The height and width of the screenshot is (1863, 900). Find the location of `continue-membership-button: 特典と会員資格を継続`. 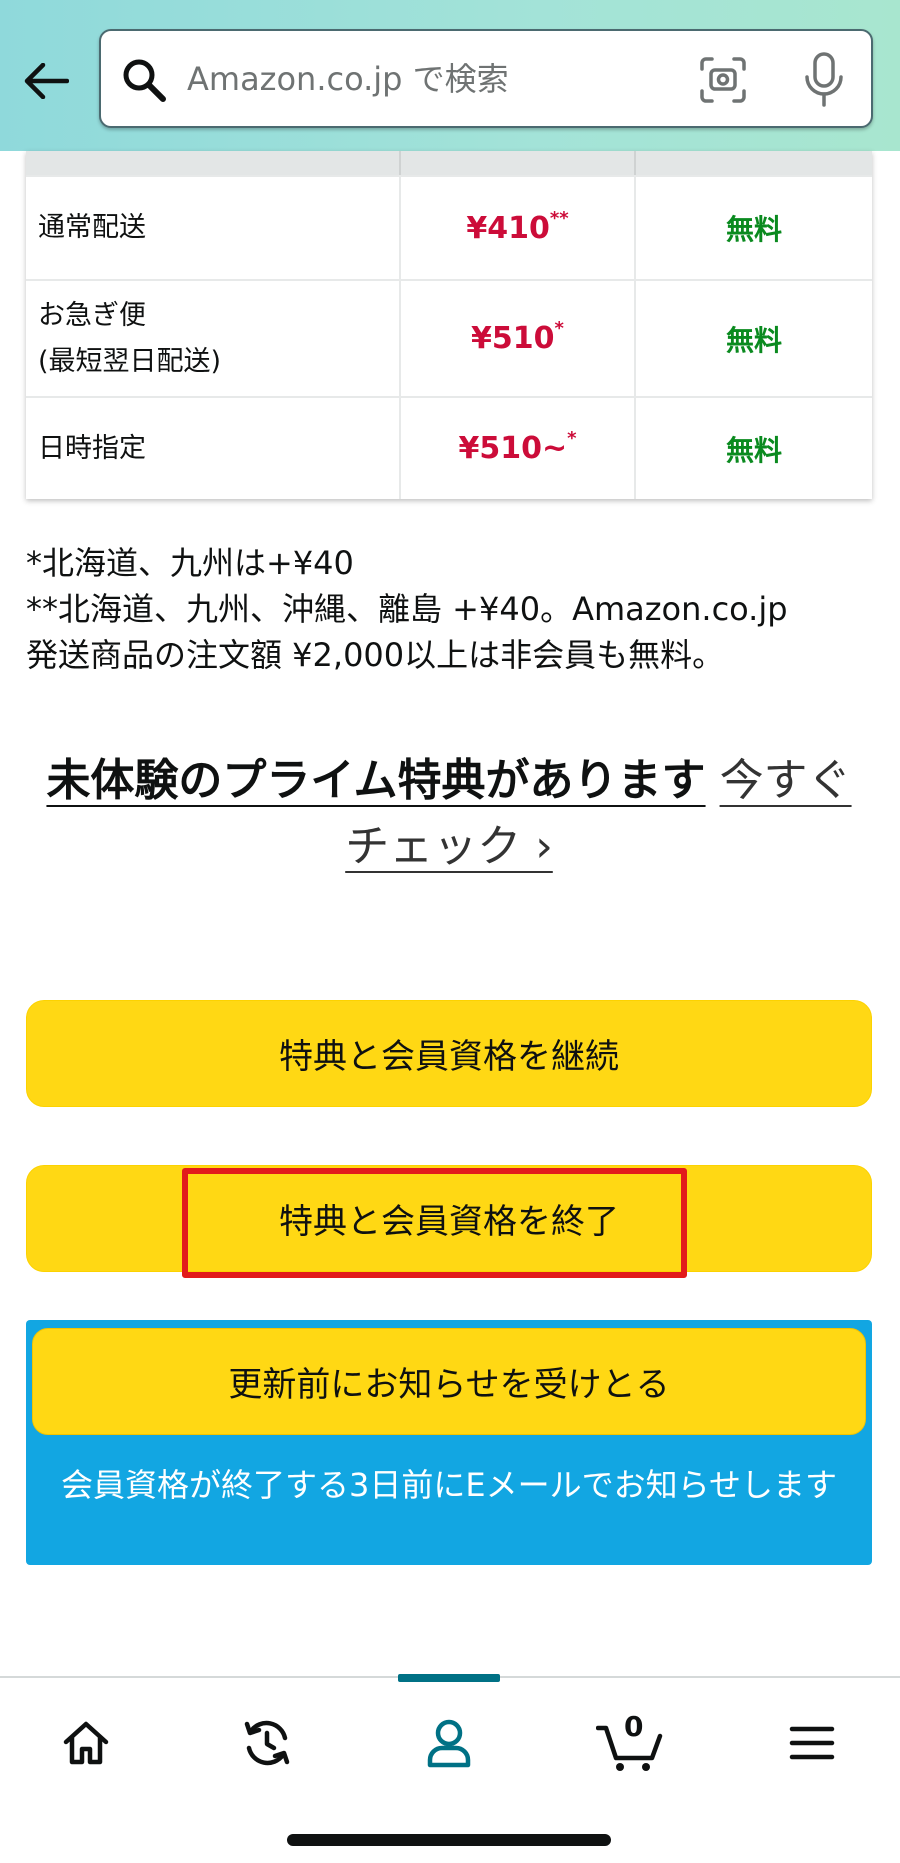

continue-membership-button: 特典と会員資格を継続 is located at coordinates (449, 1053).